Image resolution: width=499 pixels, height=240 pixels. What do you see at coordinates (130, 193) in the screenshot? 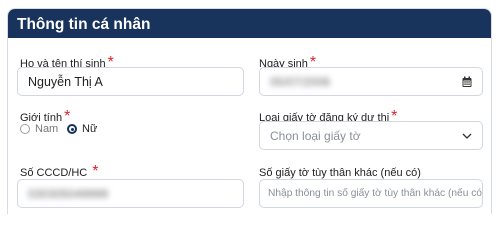
I see `id-number-input: 030305049999` at bounding box center [130, 193].